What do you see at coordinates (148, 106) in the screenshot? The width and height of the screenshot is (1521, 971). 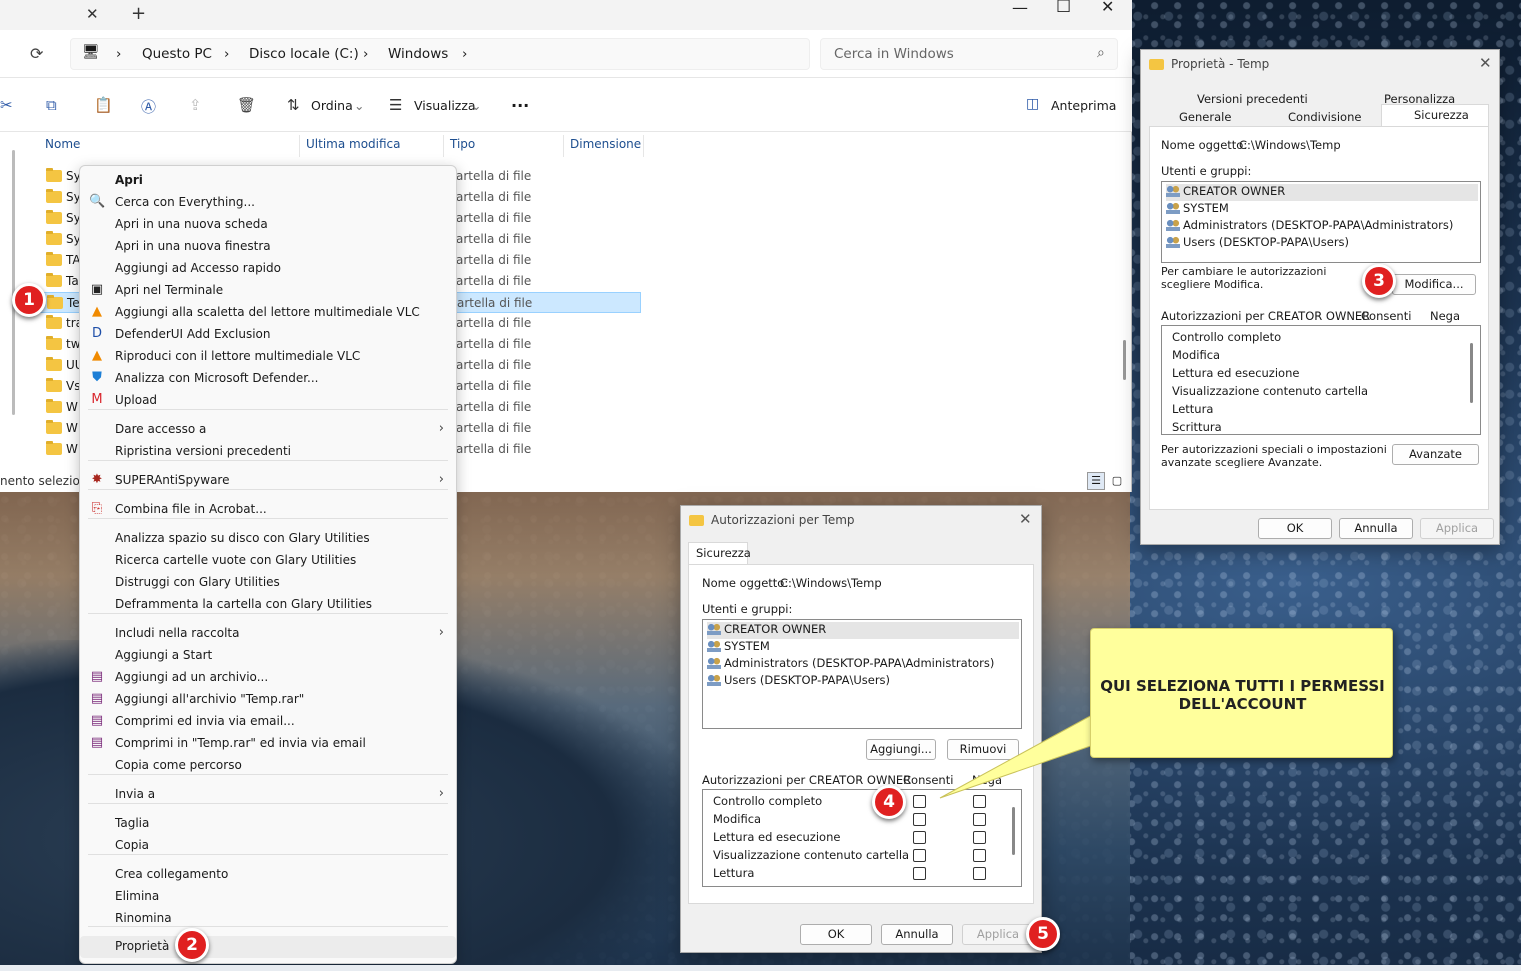 I see `rename-icon: Ⓐ` at bounding box center [148, 106].